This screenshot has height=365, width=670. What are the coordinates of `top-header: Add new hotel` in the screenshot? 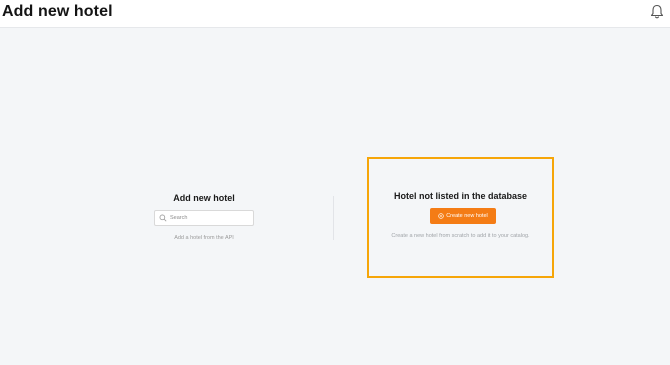 It's located at (335, 14).